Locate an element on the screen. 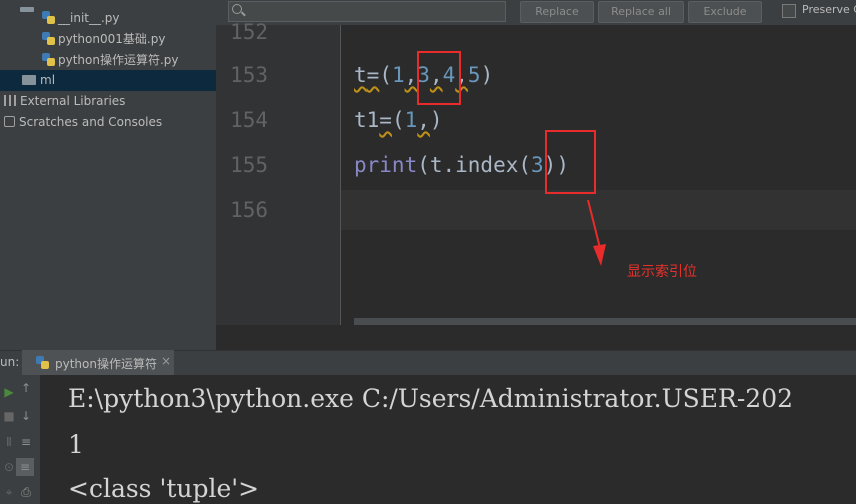  tree-top-folder-stub is located at coordinates (40, 6).